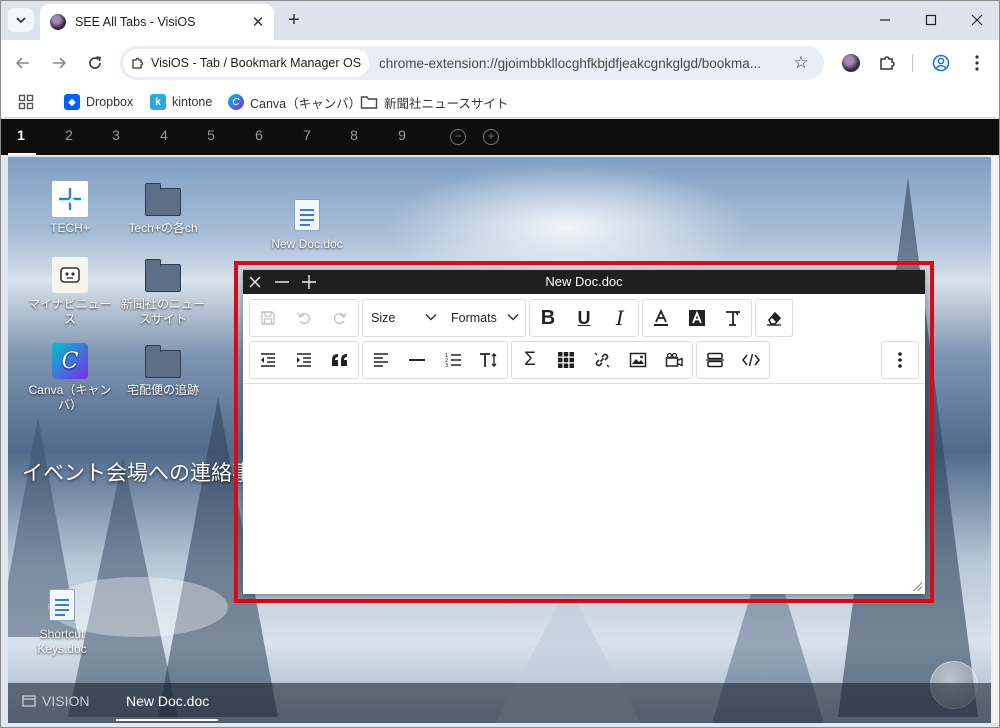 This screenshot has height=728, width=1000. Describe the element at coordinates (530, 360) in the screenshot. I see `math-sigma-icon: Σ` at that location.